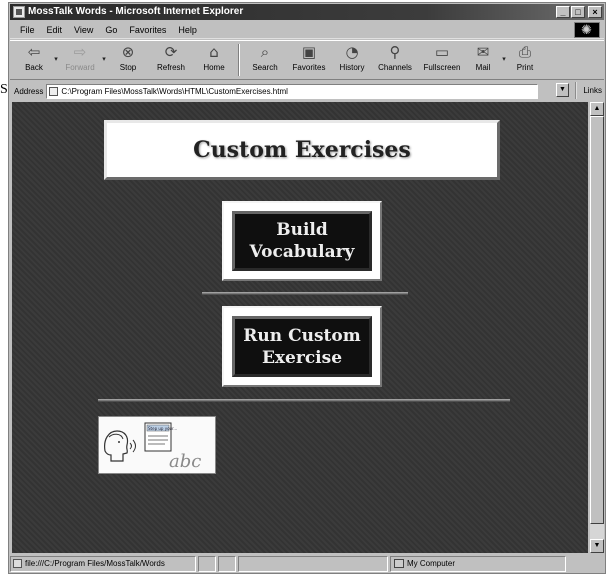  I want to click on build-vocabulary-button: Build Vocabulary, so click(302, 241).